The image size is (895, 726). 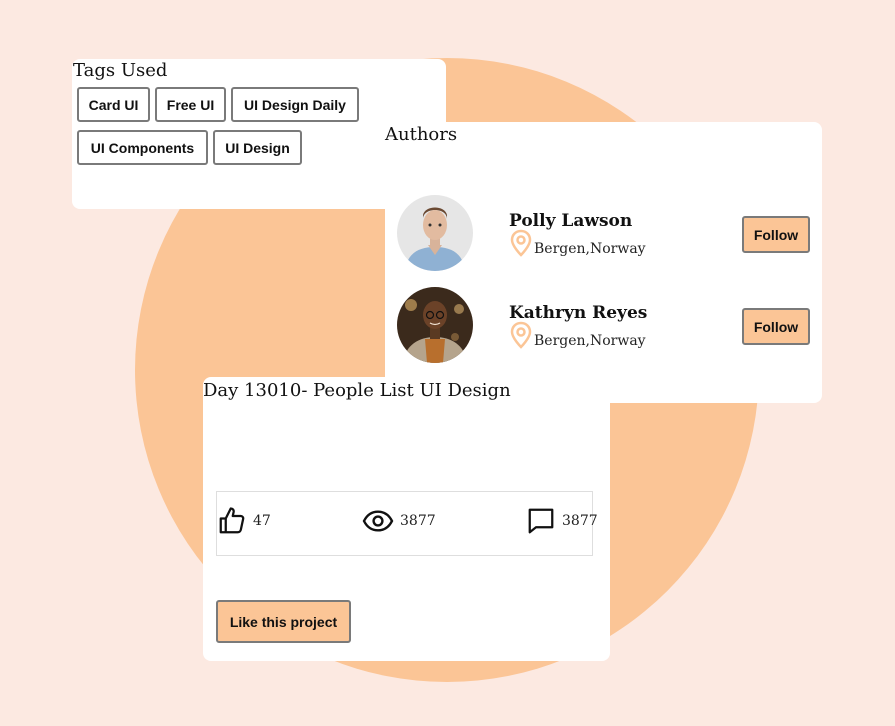 What do you see at coordinates (418, 521) in the screenshot?
I see `views-count: 3877` at bounding box center [418, 521].